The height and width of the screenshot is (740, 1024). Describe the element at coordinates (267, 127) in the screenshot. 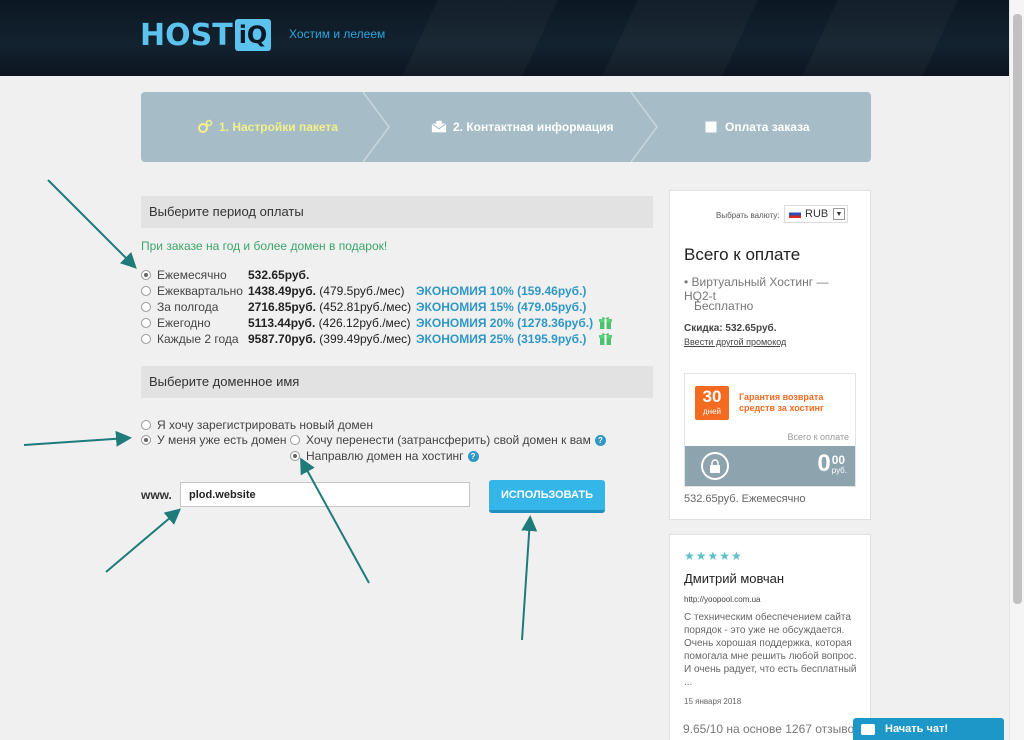

I see `step-package-settings: 1. Настройки пакета` at that location.